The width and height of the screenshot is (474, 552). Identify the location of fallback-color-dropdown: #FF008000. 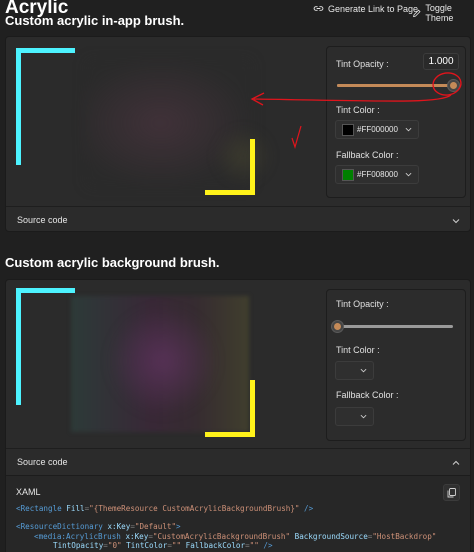
(377, 174).